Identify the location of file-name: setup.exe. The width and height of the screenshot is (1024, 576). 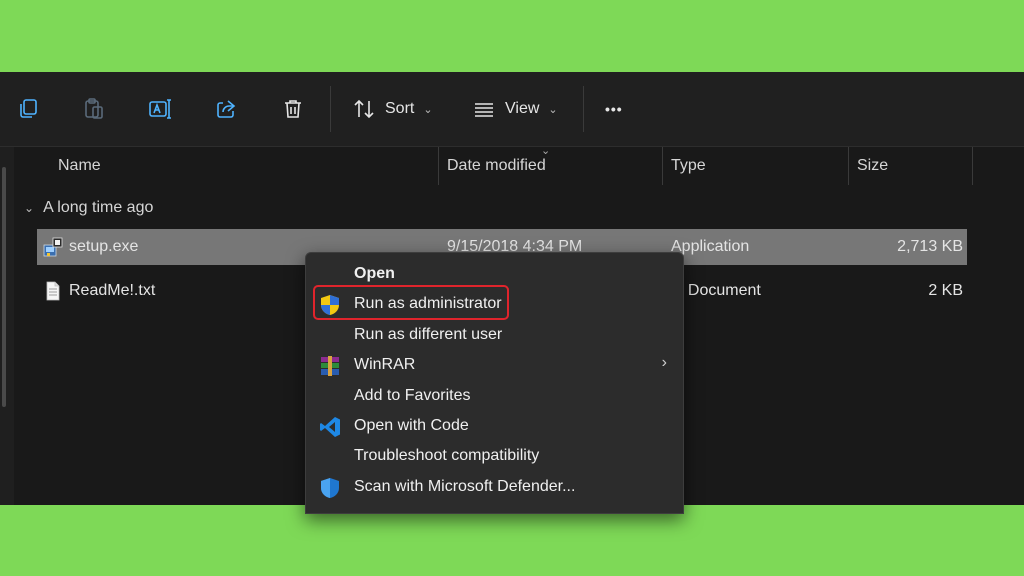
(104, 246).